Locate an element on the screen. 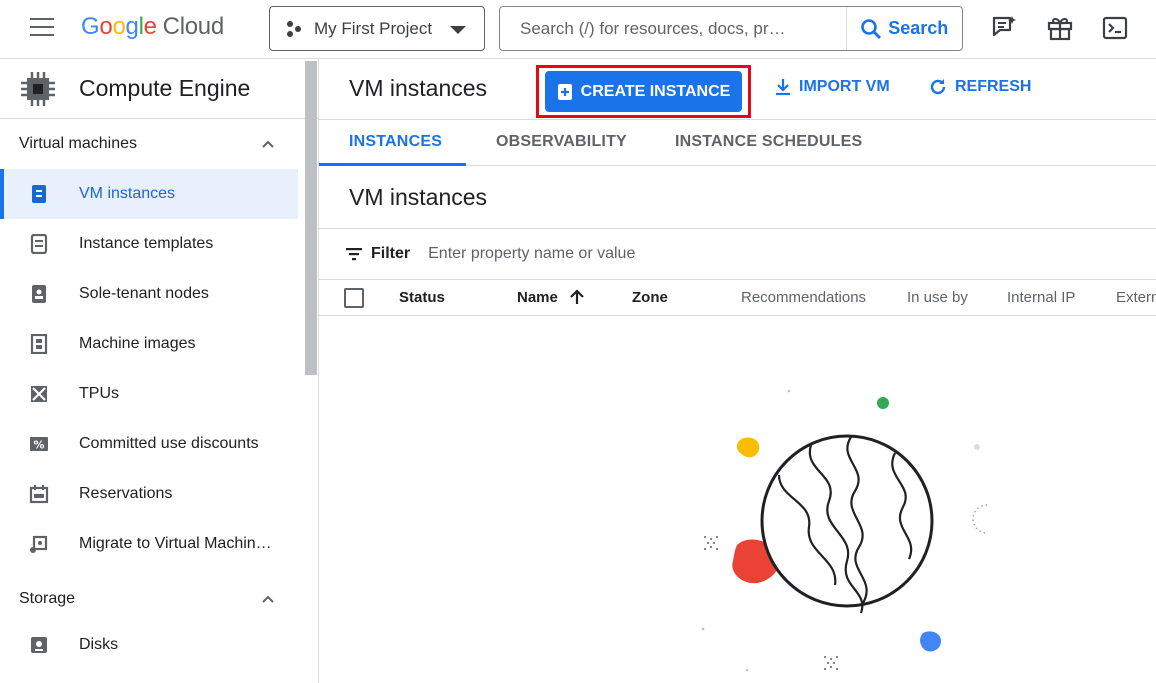 The width and height of the screenshot is (1156, 683). logo-letter: g is located at coordinates (132, 26).